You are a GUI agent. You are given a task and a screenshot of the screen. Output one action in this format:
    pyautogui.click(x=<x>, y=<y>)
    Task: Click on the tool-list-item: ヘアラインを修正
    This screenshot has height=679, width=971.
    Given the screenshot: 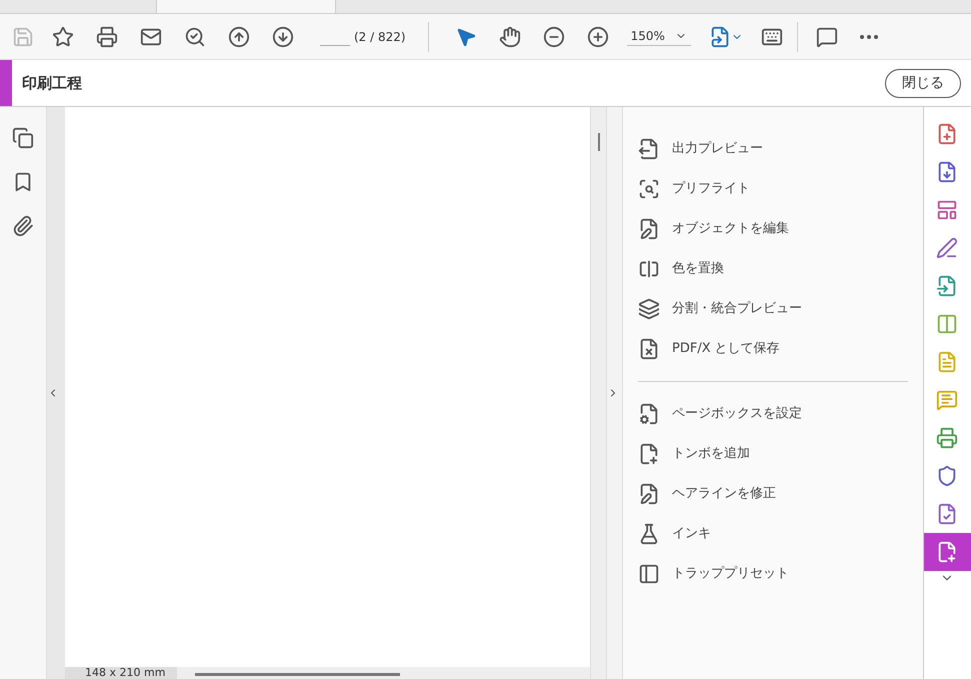 What is the action you would take?
    pyautogui.click(x=773, y=494)
    